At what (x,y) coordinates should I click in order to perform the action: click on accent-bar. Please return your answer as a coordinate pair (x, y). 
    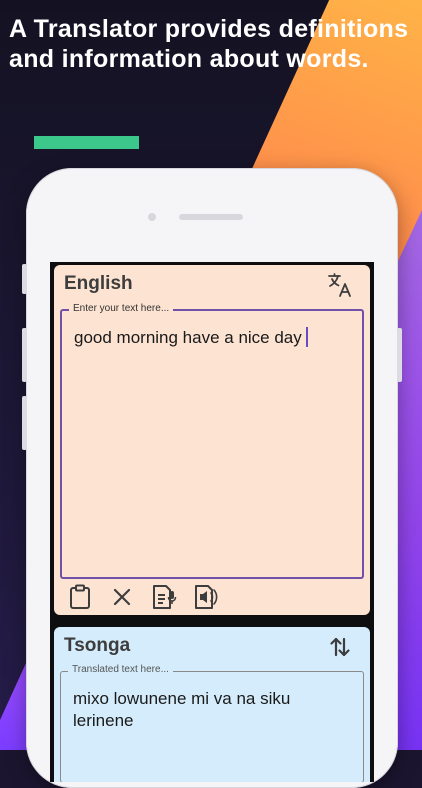
    Looking at the image, I should click on (86, 142).